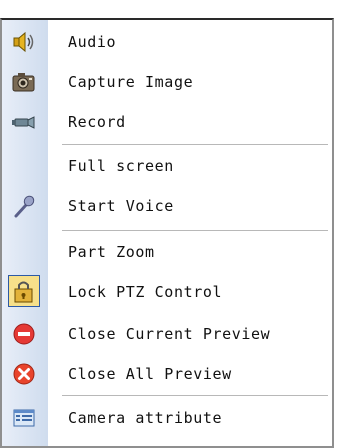  Describe the element at coordinates (150, 374) in the screenshot. I see `menu-item-label: Close All Preview` at that location.